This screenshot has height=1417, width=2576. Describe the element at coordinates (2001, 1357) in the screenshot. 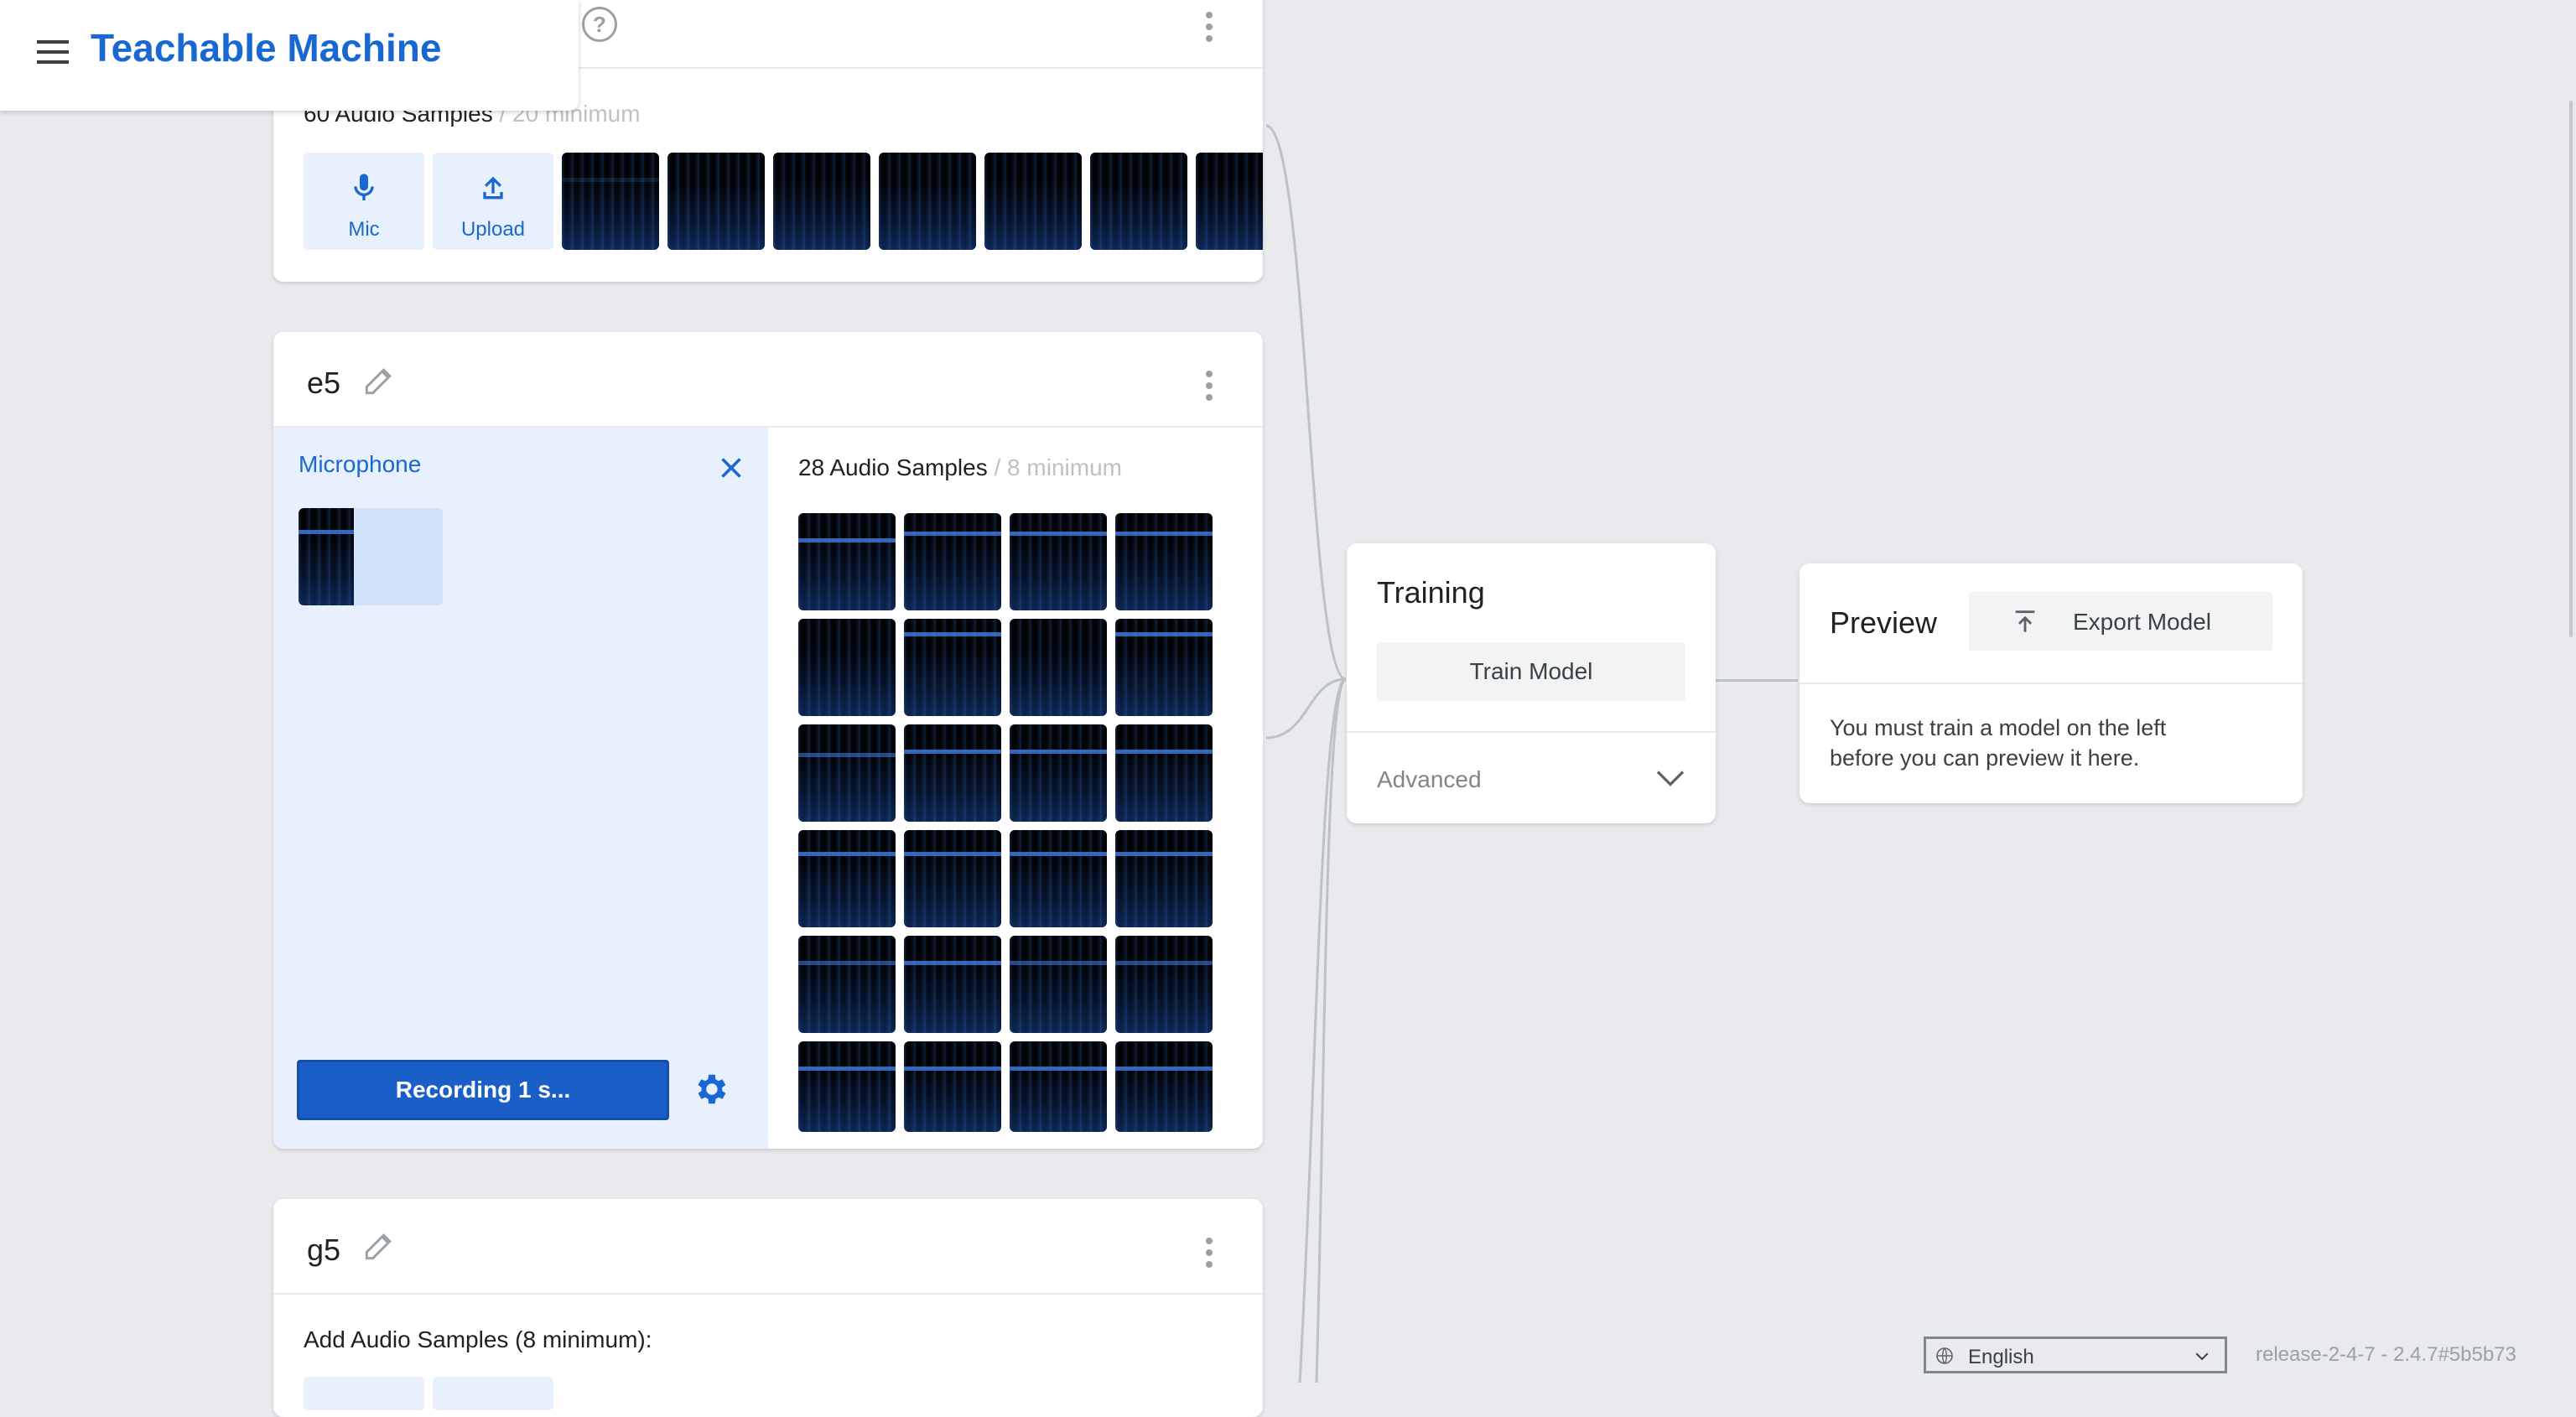

I see `language-value: English` at that location.